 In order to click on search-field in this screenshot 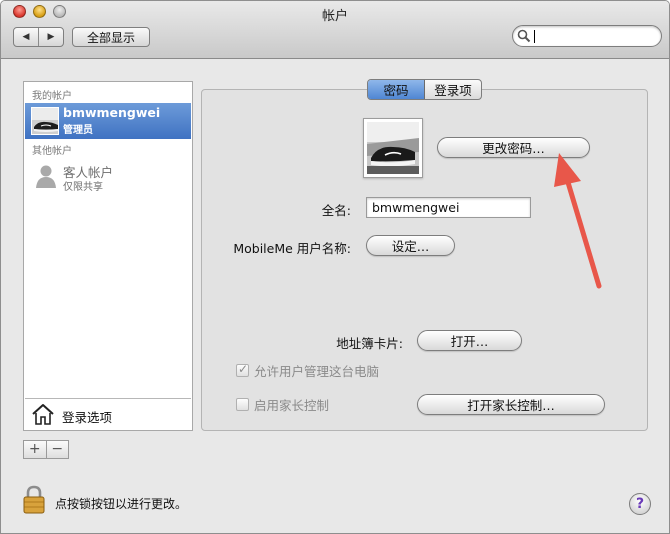, I will do `click(587, 36)`.